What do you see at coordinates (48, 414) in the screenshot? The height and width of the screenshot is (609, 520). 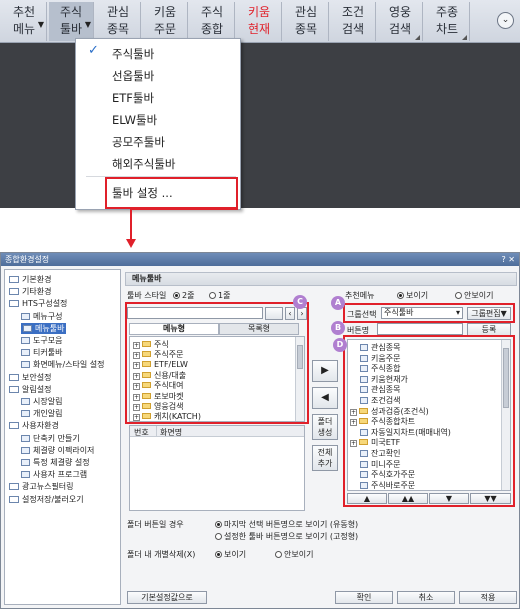 I see `tree-item-label: 개인알림` at bounding box center [48, 414].